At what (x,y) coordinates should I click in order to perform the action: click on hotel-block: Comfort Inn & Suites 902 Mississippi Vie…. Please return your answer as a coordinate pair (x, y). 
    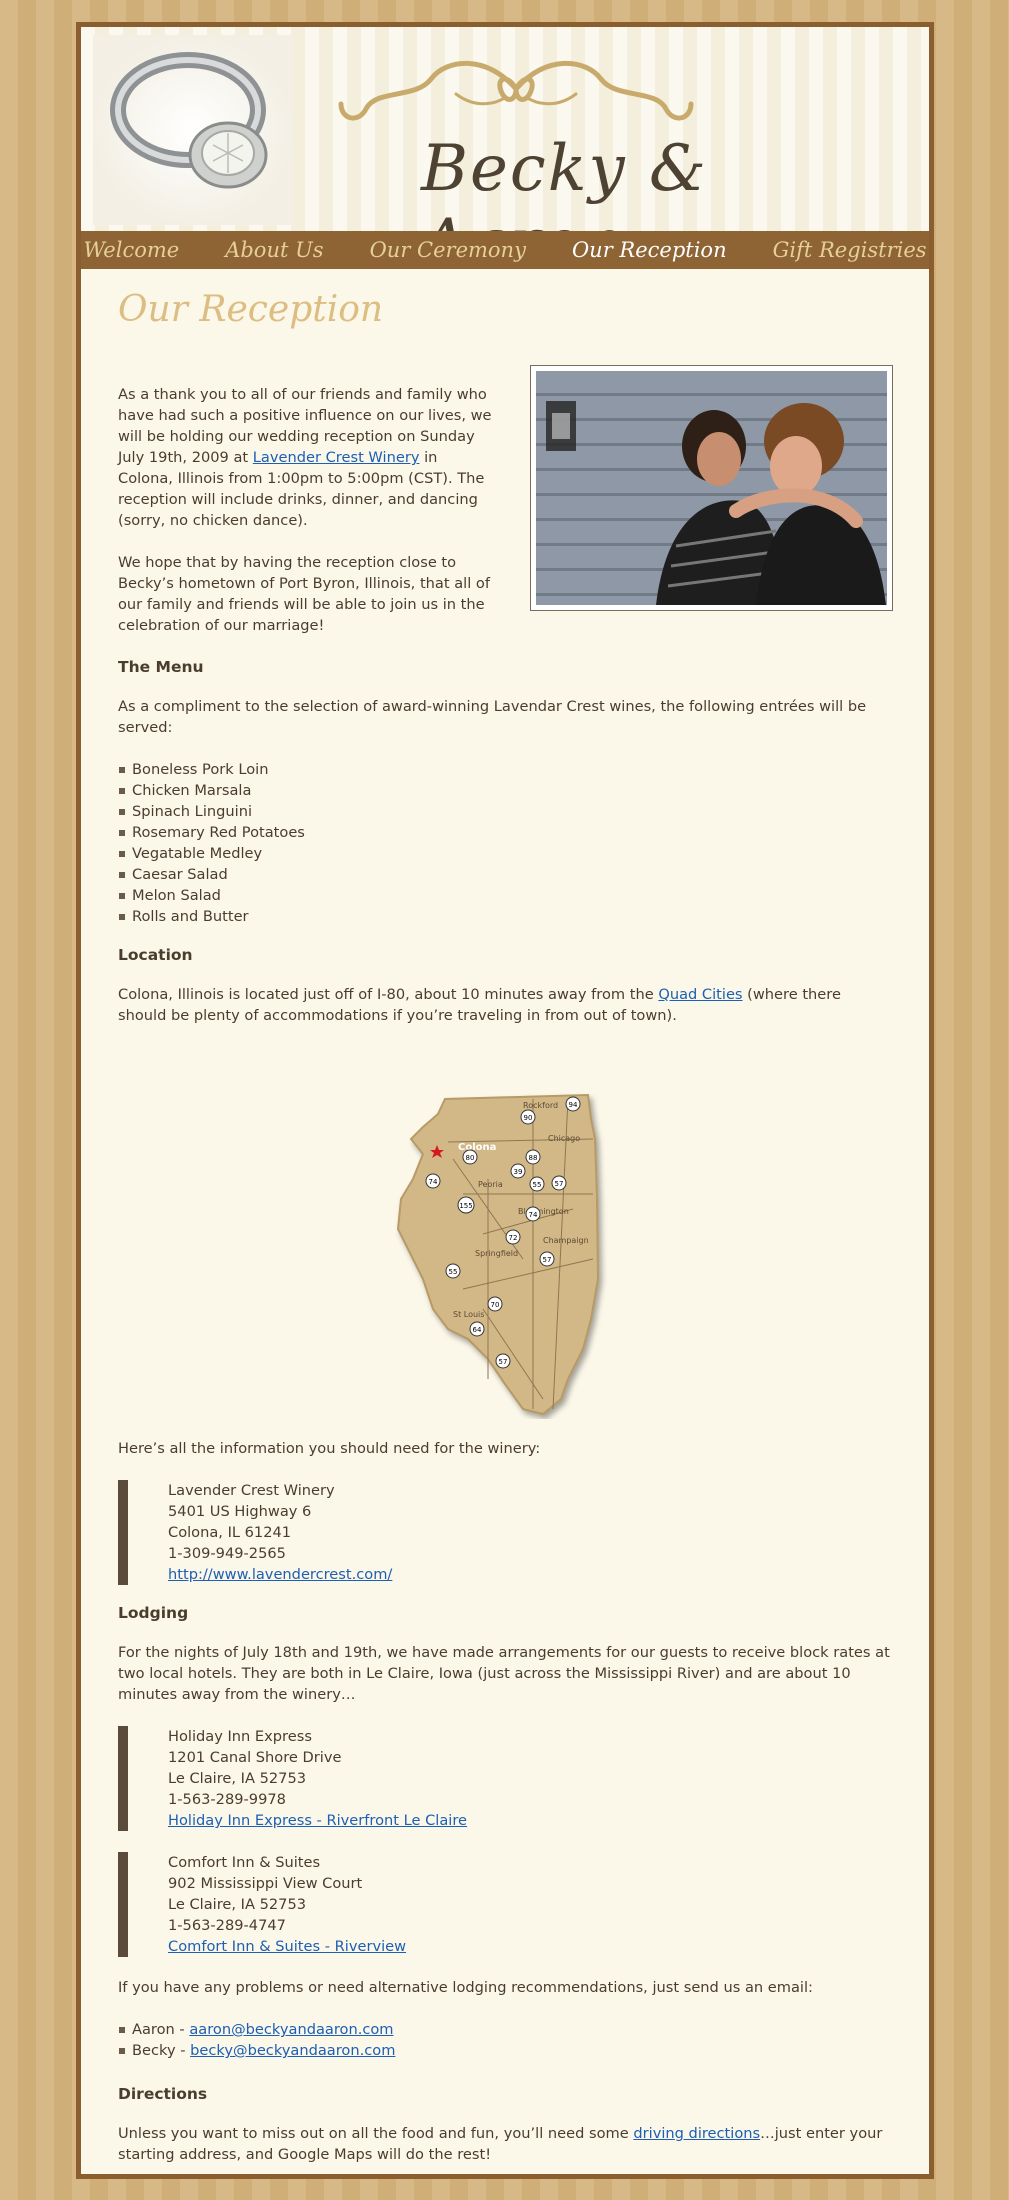
    Looking at the image, I should click on (262, 1904).